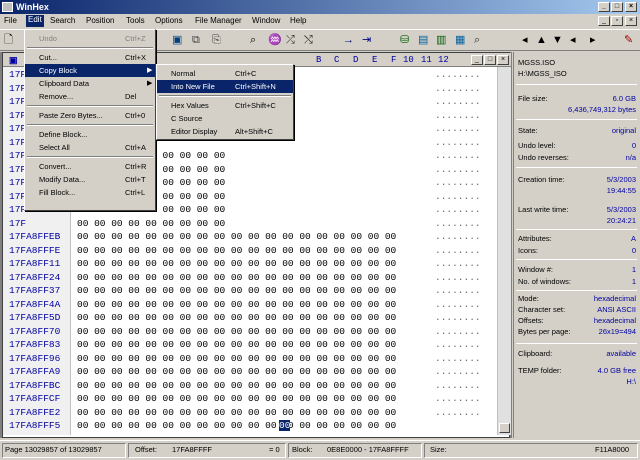 The image size is (640, 460). Describe the element at coordinates (366, 40) in the screenshot. I see `goto-sector-icon: ⇥` at that location.